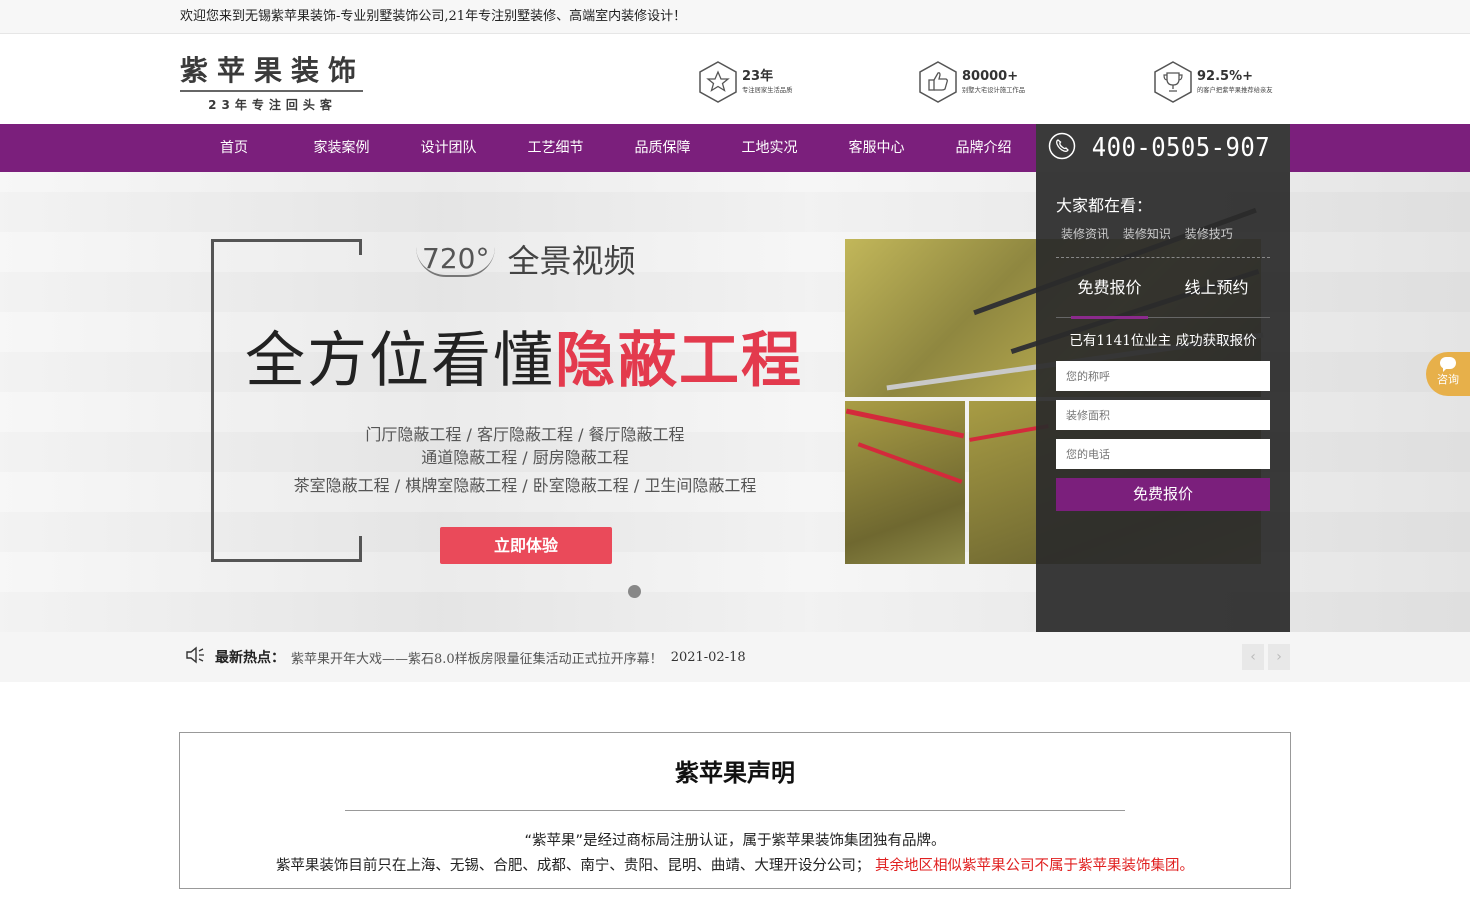  What do you see at coordinates (1163, 454) in the screenshot?
I see `phone-field` at bounding box center [1163, 454].